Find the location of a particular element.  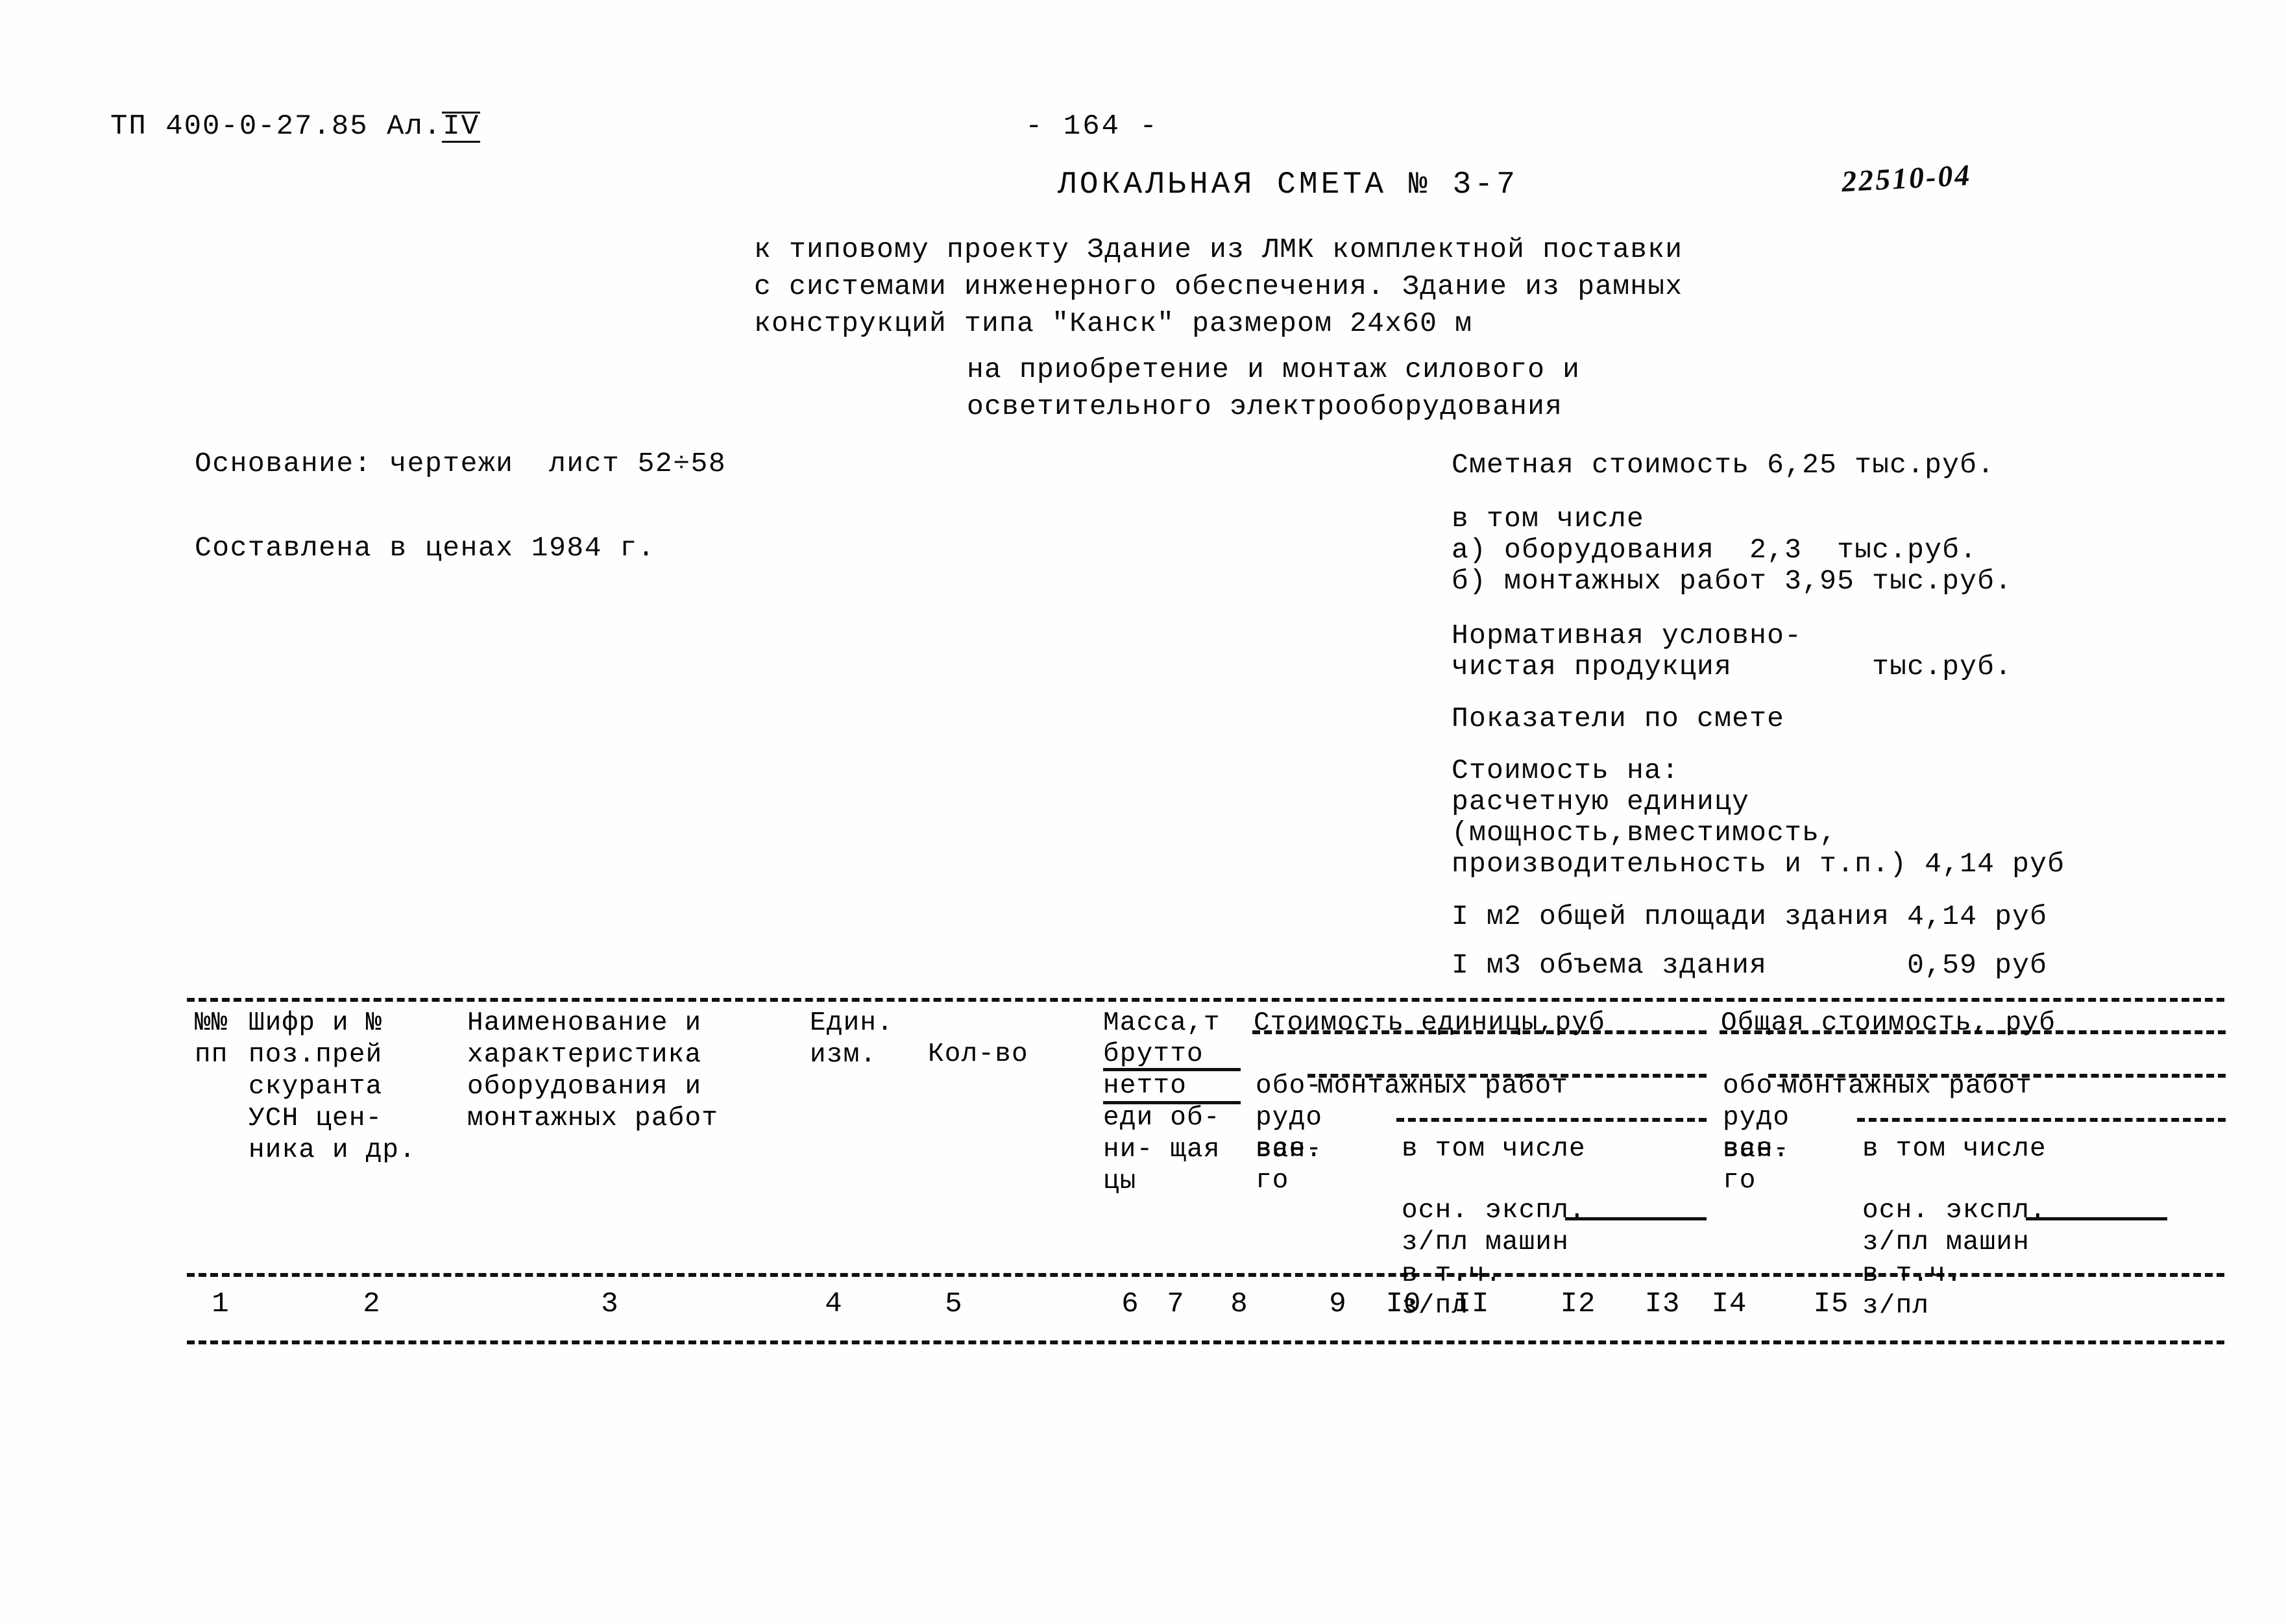

archive-stamp: 22510-04 is located at coordinates (1906, 178).